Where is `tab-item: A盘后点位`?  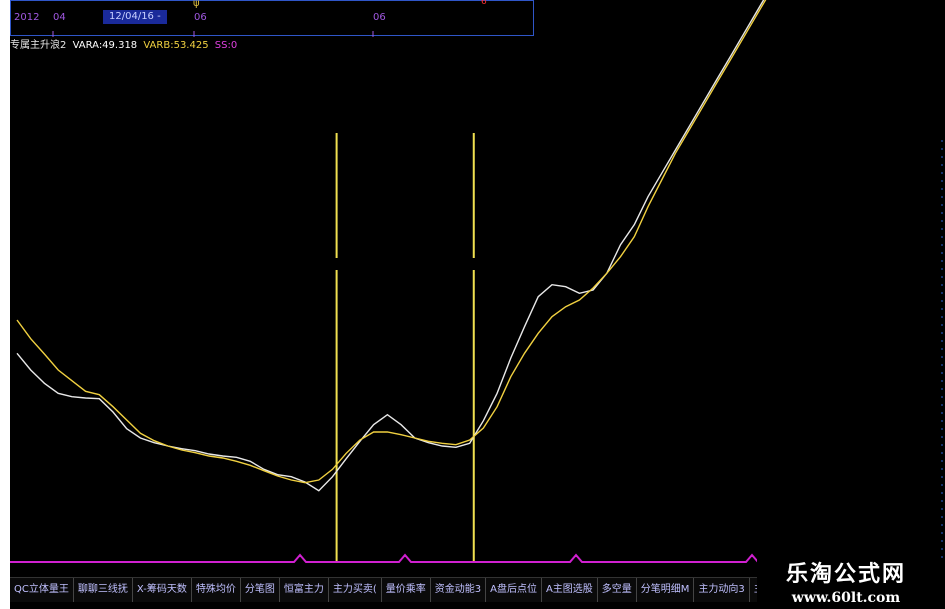 tab-item: A盘后点位 is located at coordinates (514, 590).